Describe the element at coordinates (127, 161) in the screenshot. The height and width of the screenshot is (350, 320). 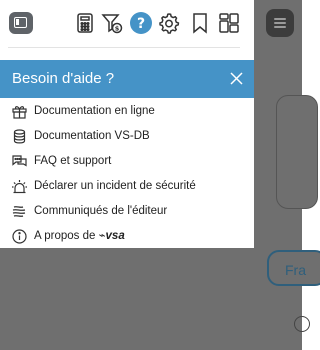
I see `help-item-faq-support: FAQ et support` at that location.